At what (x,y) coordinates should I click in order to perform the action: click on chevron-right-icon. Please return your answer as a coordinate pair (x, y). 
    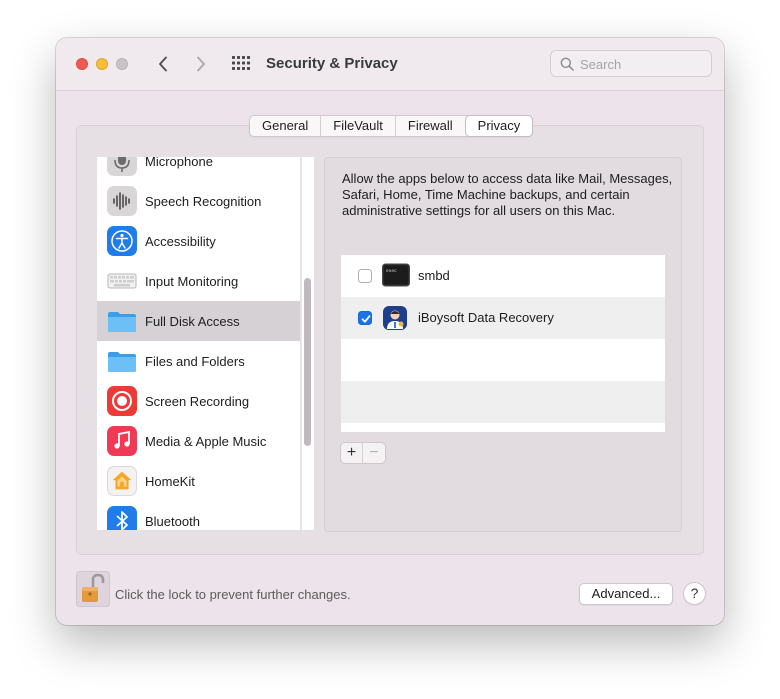
    Looking at the image, I should click on (201, 64).